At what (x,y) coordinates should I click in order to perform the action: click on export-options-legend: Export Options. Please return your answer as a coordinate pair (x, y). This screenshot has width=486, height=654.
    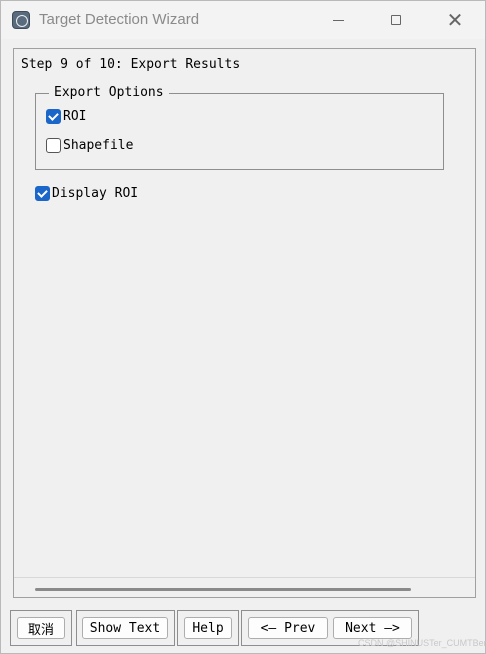
    Looking at the image, I should click on (109, 92).